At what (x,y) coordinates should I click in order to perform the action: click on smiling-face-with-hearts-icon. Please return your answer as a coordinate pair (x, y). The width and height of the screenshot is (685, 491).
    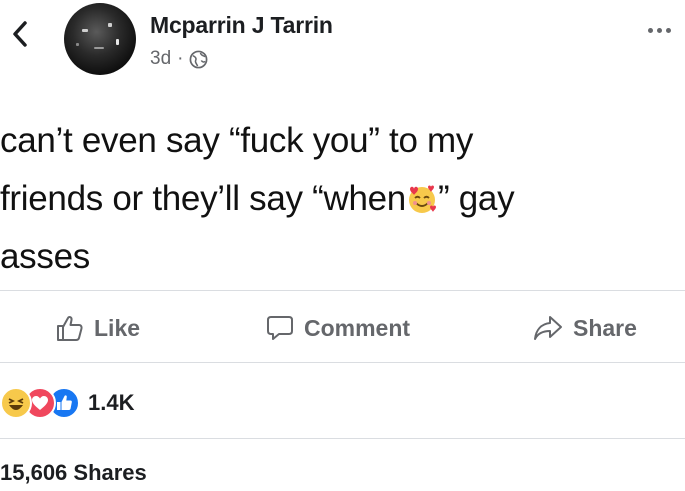
    Looking at the image, I should click on (422, 194).